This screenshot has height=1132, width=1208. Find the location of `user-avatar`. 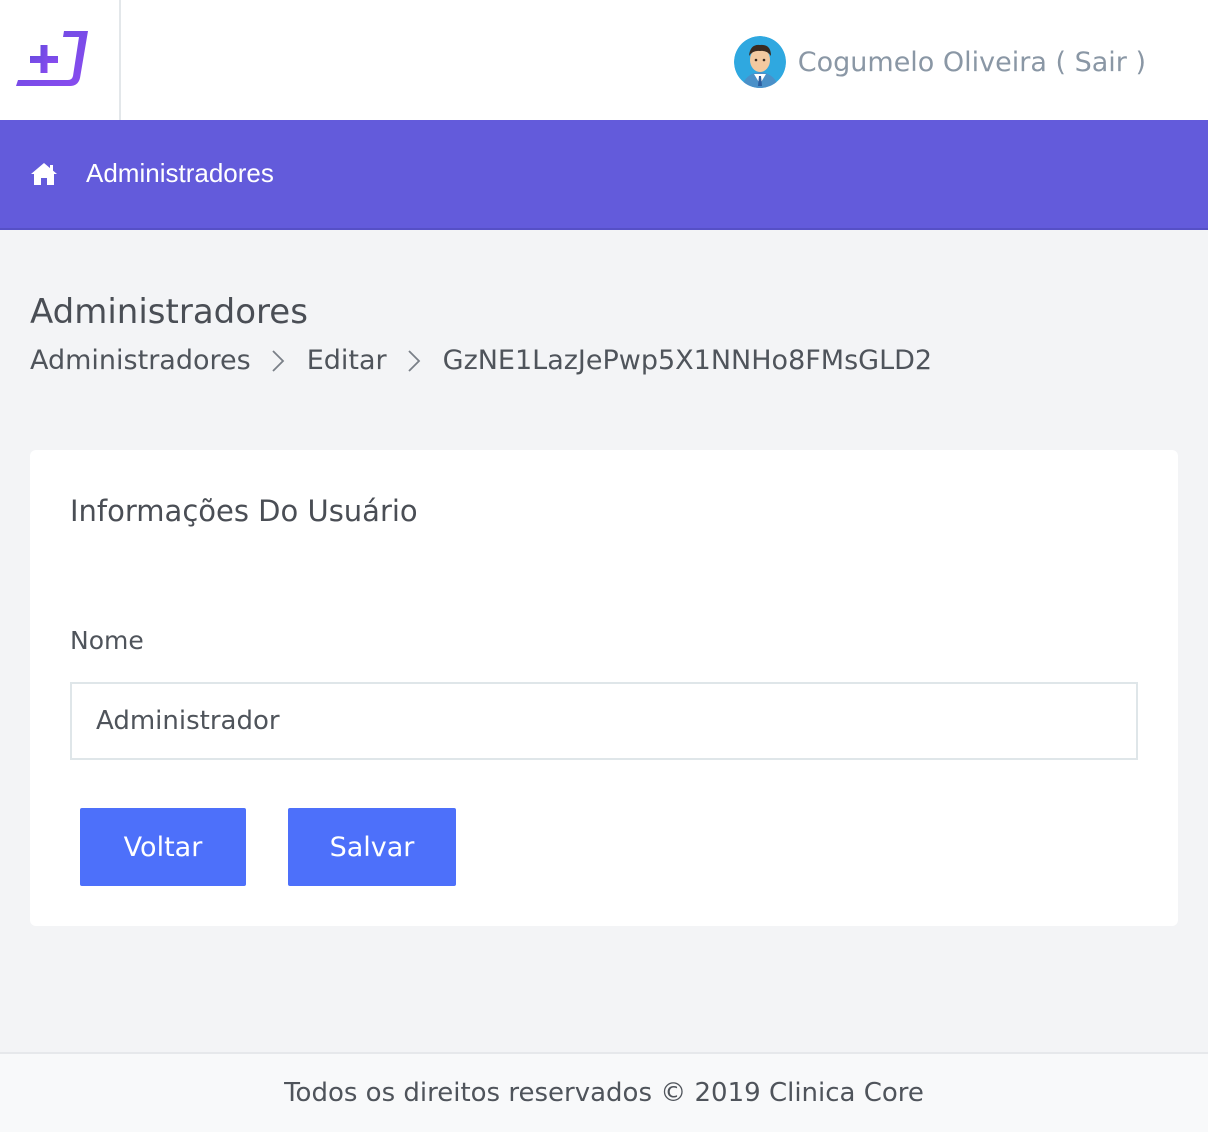

user-avatar is located at coordinates (759, 62).